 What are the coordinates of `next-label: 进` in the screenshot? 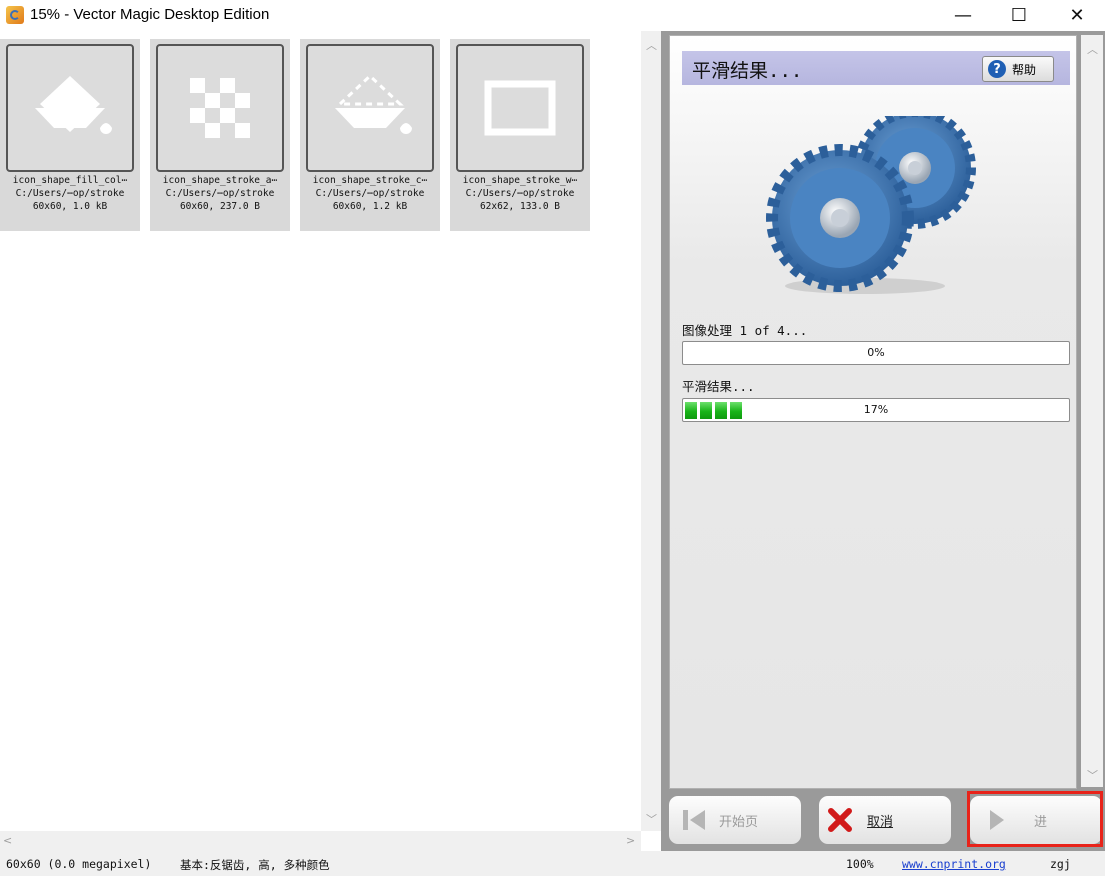 It's located at (1041, 822).